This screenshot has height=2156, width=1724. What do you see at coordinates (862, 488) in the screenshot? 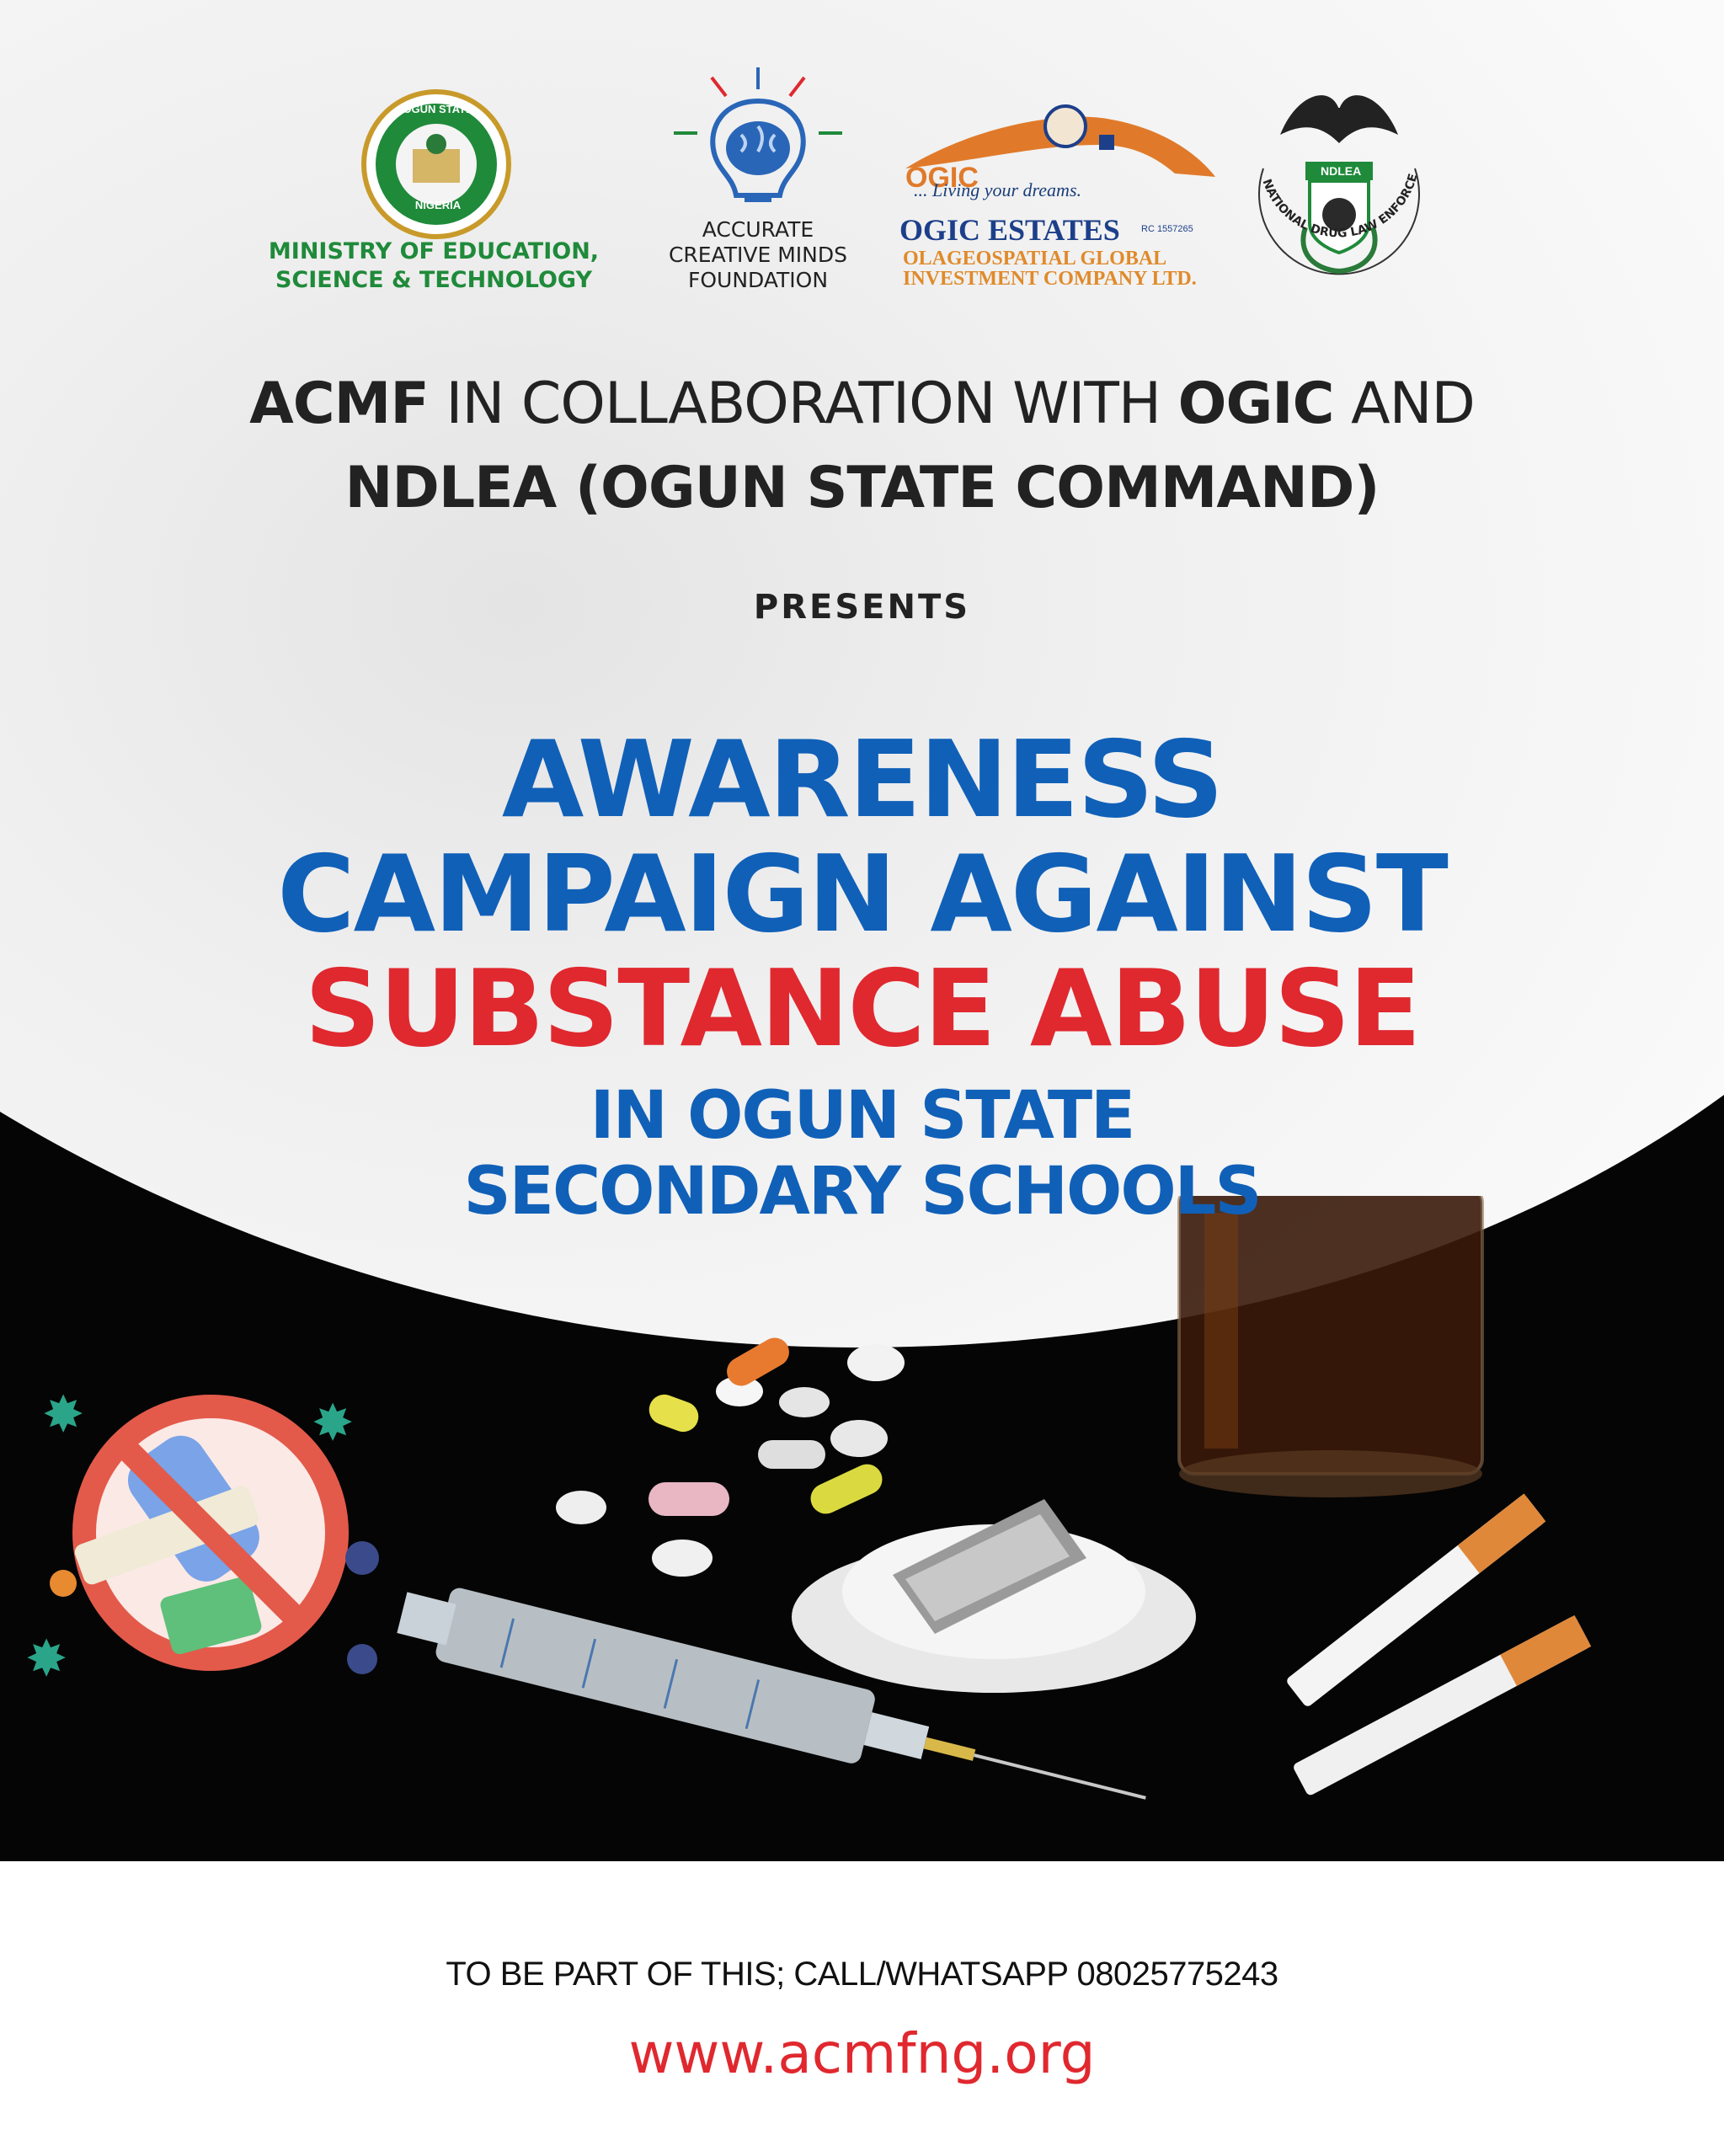
I see `collab-line2: NDLEA (OGUN STATE COMMAND)` at bounding box center [862, 488].